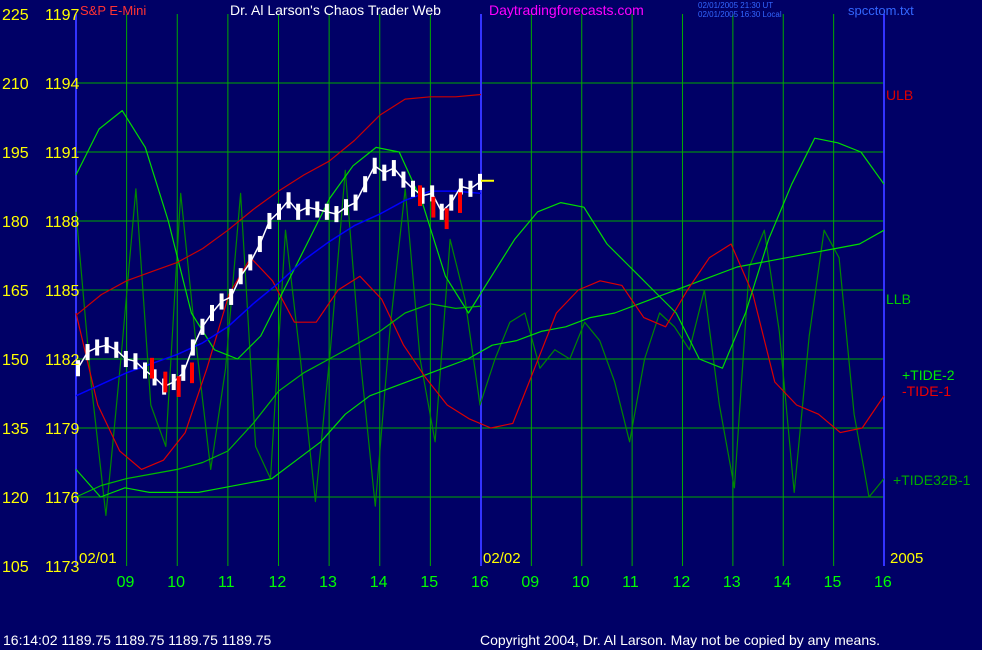 The image size is (982, 650). What do you see at coordinates (62, 291) in the screenshot?
I see `y-label-inner: 1185` at bounding box center [62, 291].